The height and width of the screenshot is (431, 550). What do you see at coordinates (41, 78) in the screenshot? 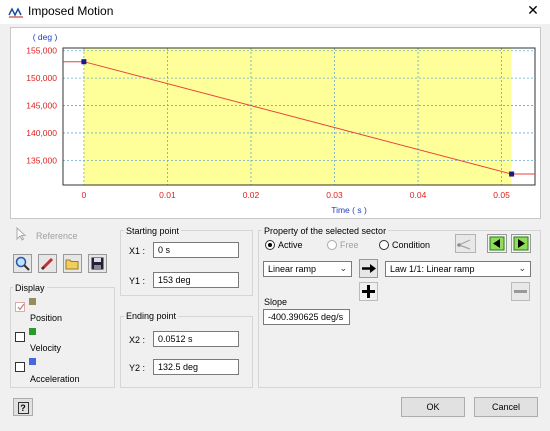
I see `y-tick-label: 150,000` at bounding box center [41, 78].